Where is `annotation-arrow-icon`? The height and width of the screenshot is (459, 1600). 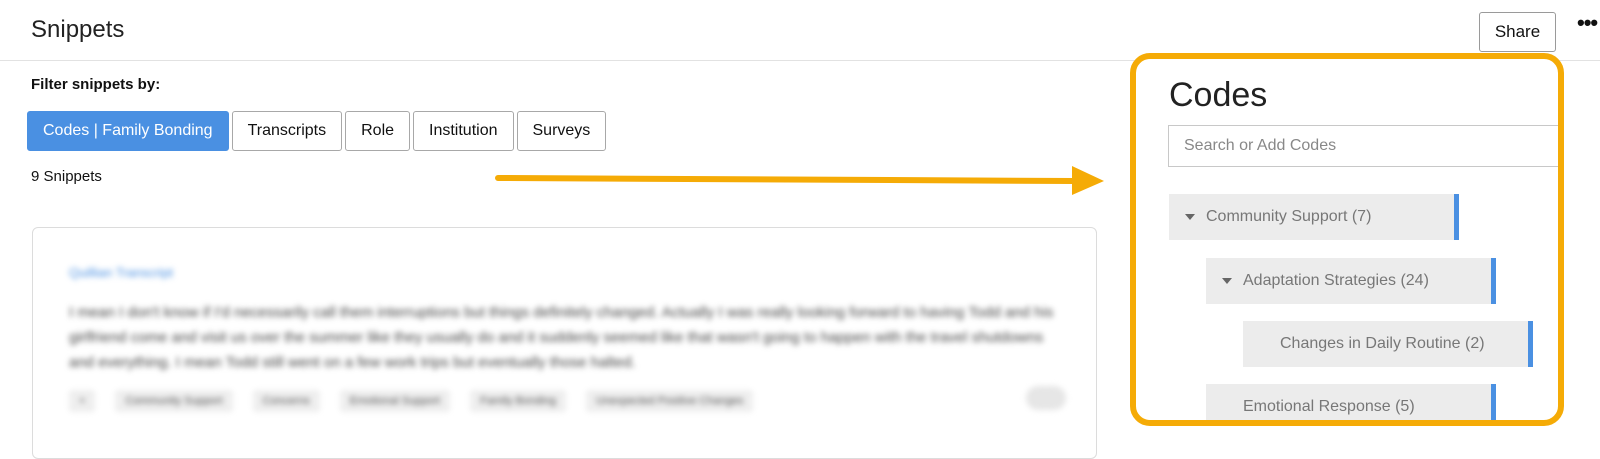 annotation-arrow-icon is located at coordinates (799, 180).